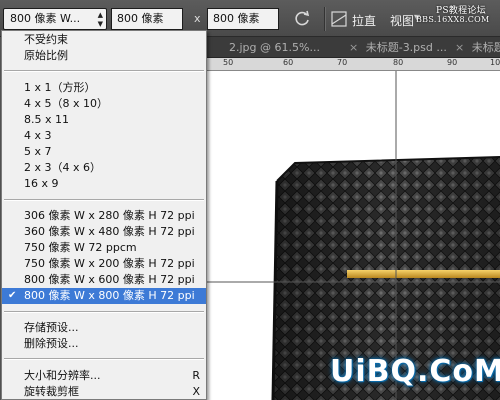 This screenshot has width=500, height=400. I want to click on crop-ratio-select: 800 像素 W... ▲ ▼, so click(55, 19).